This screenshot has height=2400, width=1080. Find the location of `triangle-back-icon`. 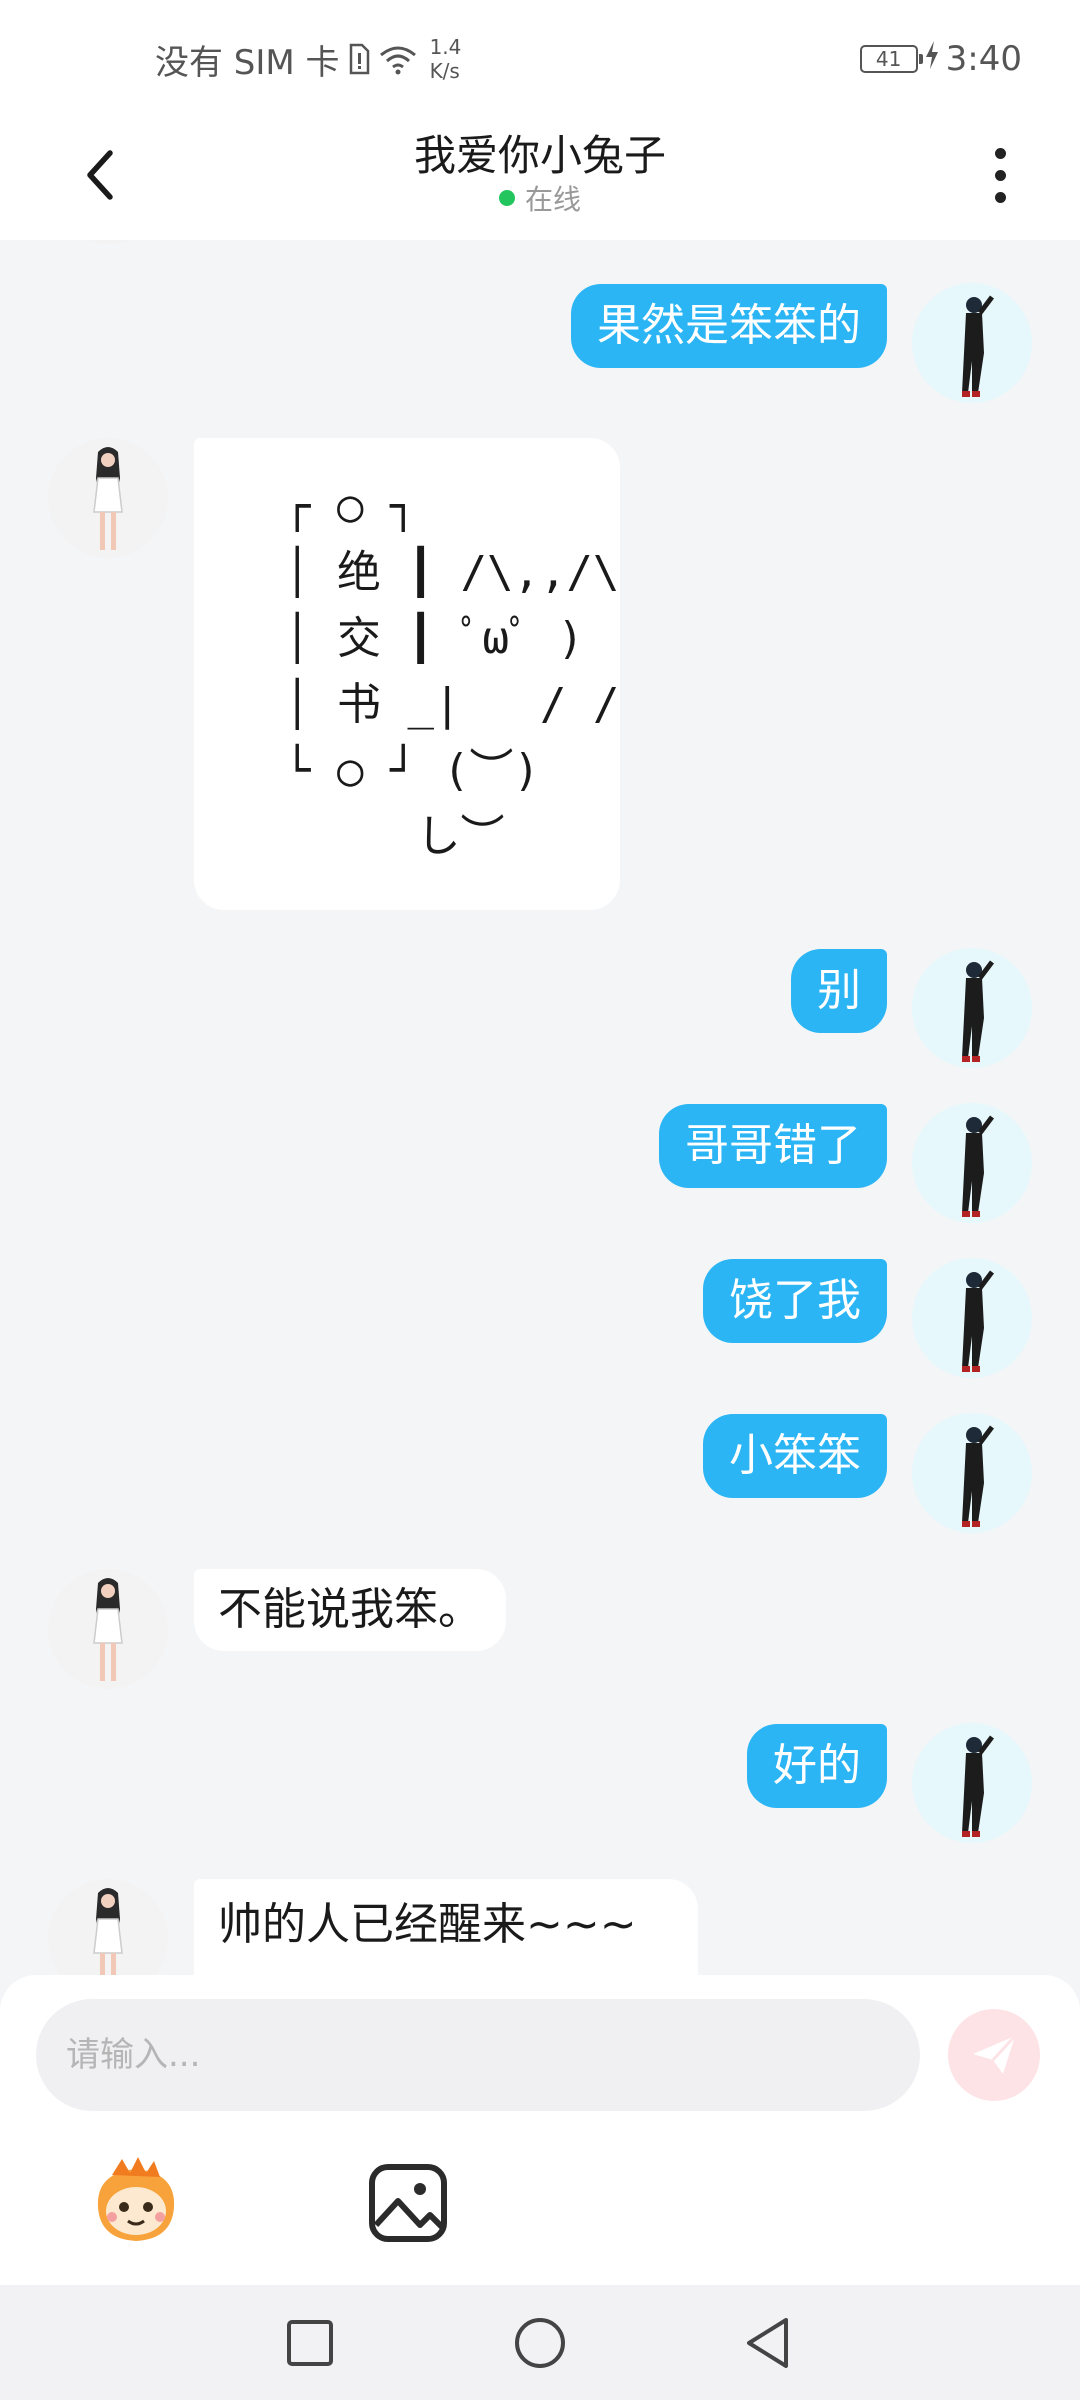

triangle-back-icon is located at coordinates (767, 2343).